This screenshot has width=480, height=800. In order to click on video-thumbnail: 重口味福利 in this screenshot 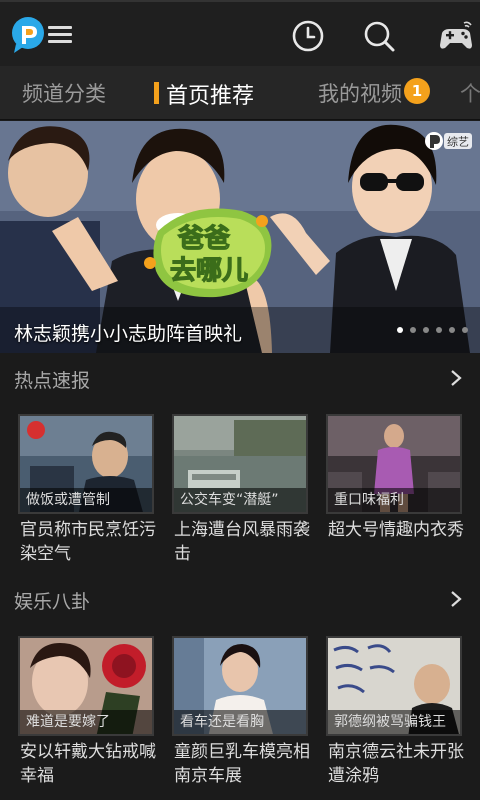, I will do `click(394, 464)`.